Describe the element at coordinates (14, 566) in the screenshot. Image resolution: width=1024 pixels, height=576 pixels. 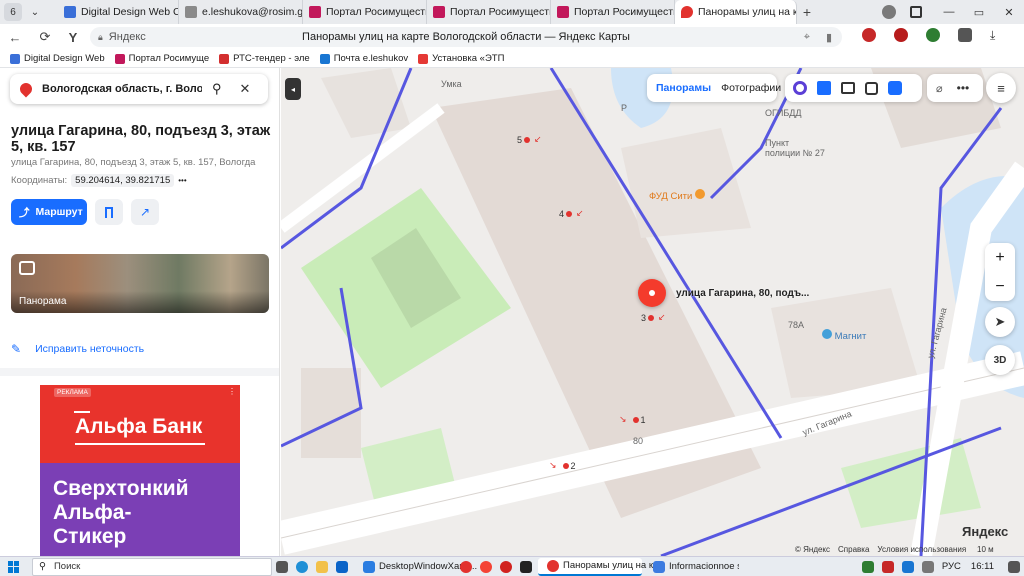
I see `windows-start-icon` at that location.